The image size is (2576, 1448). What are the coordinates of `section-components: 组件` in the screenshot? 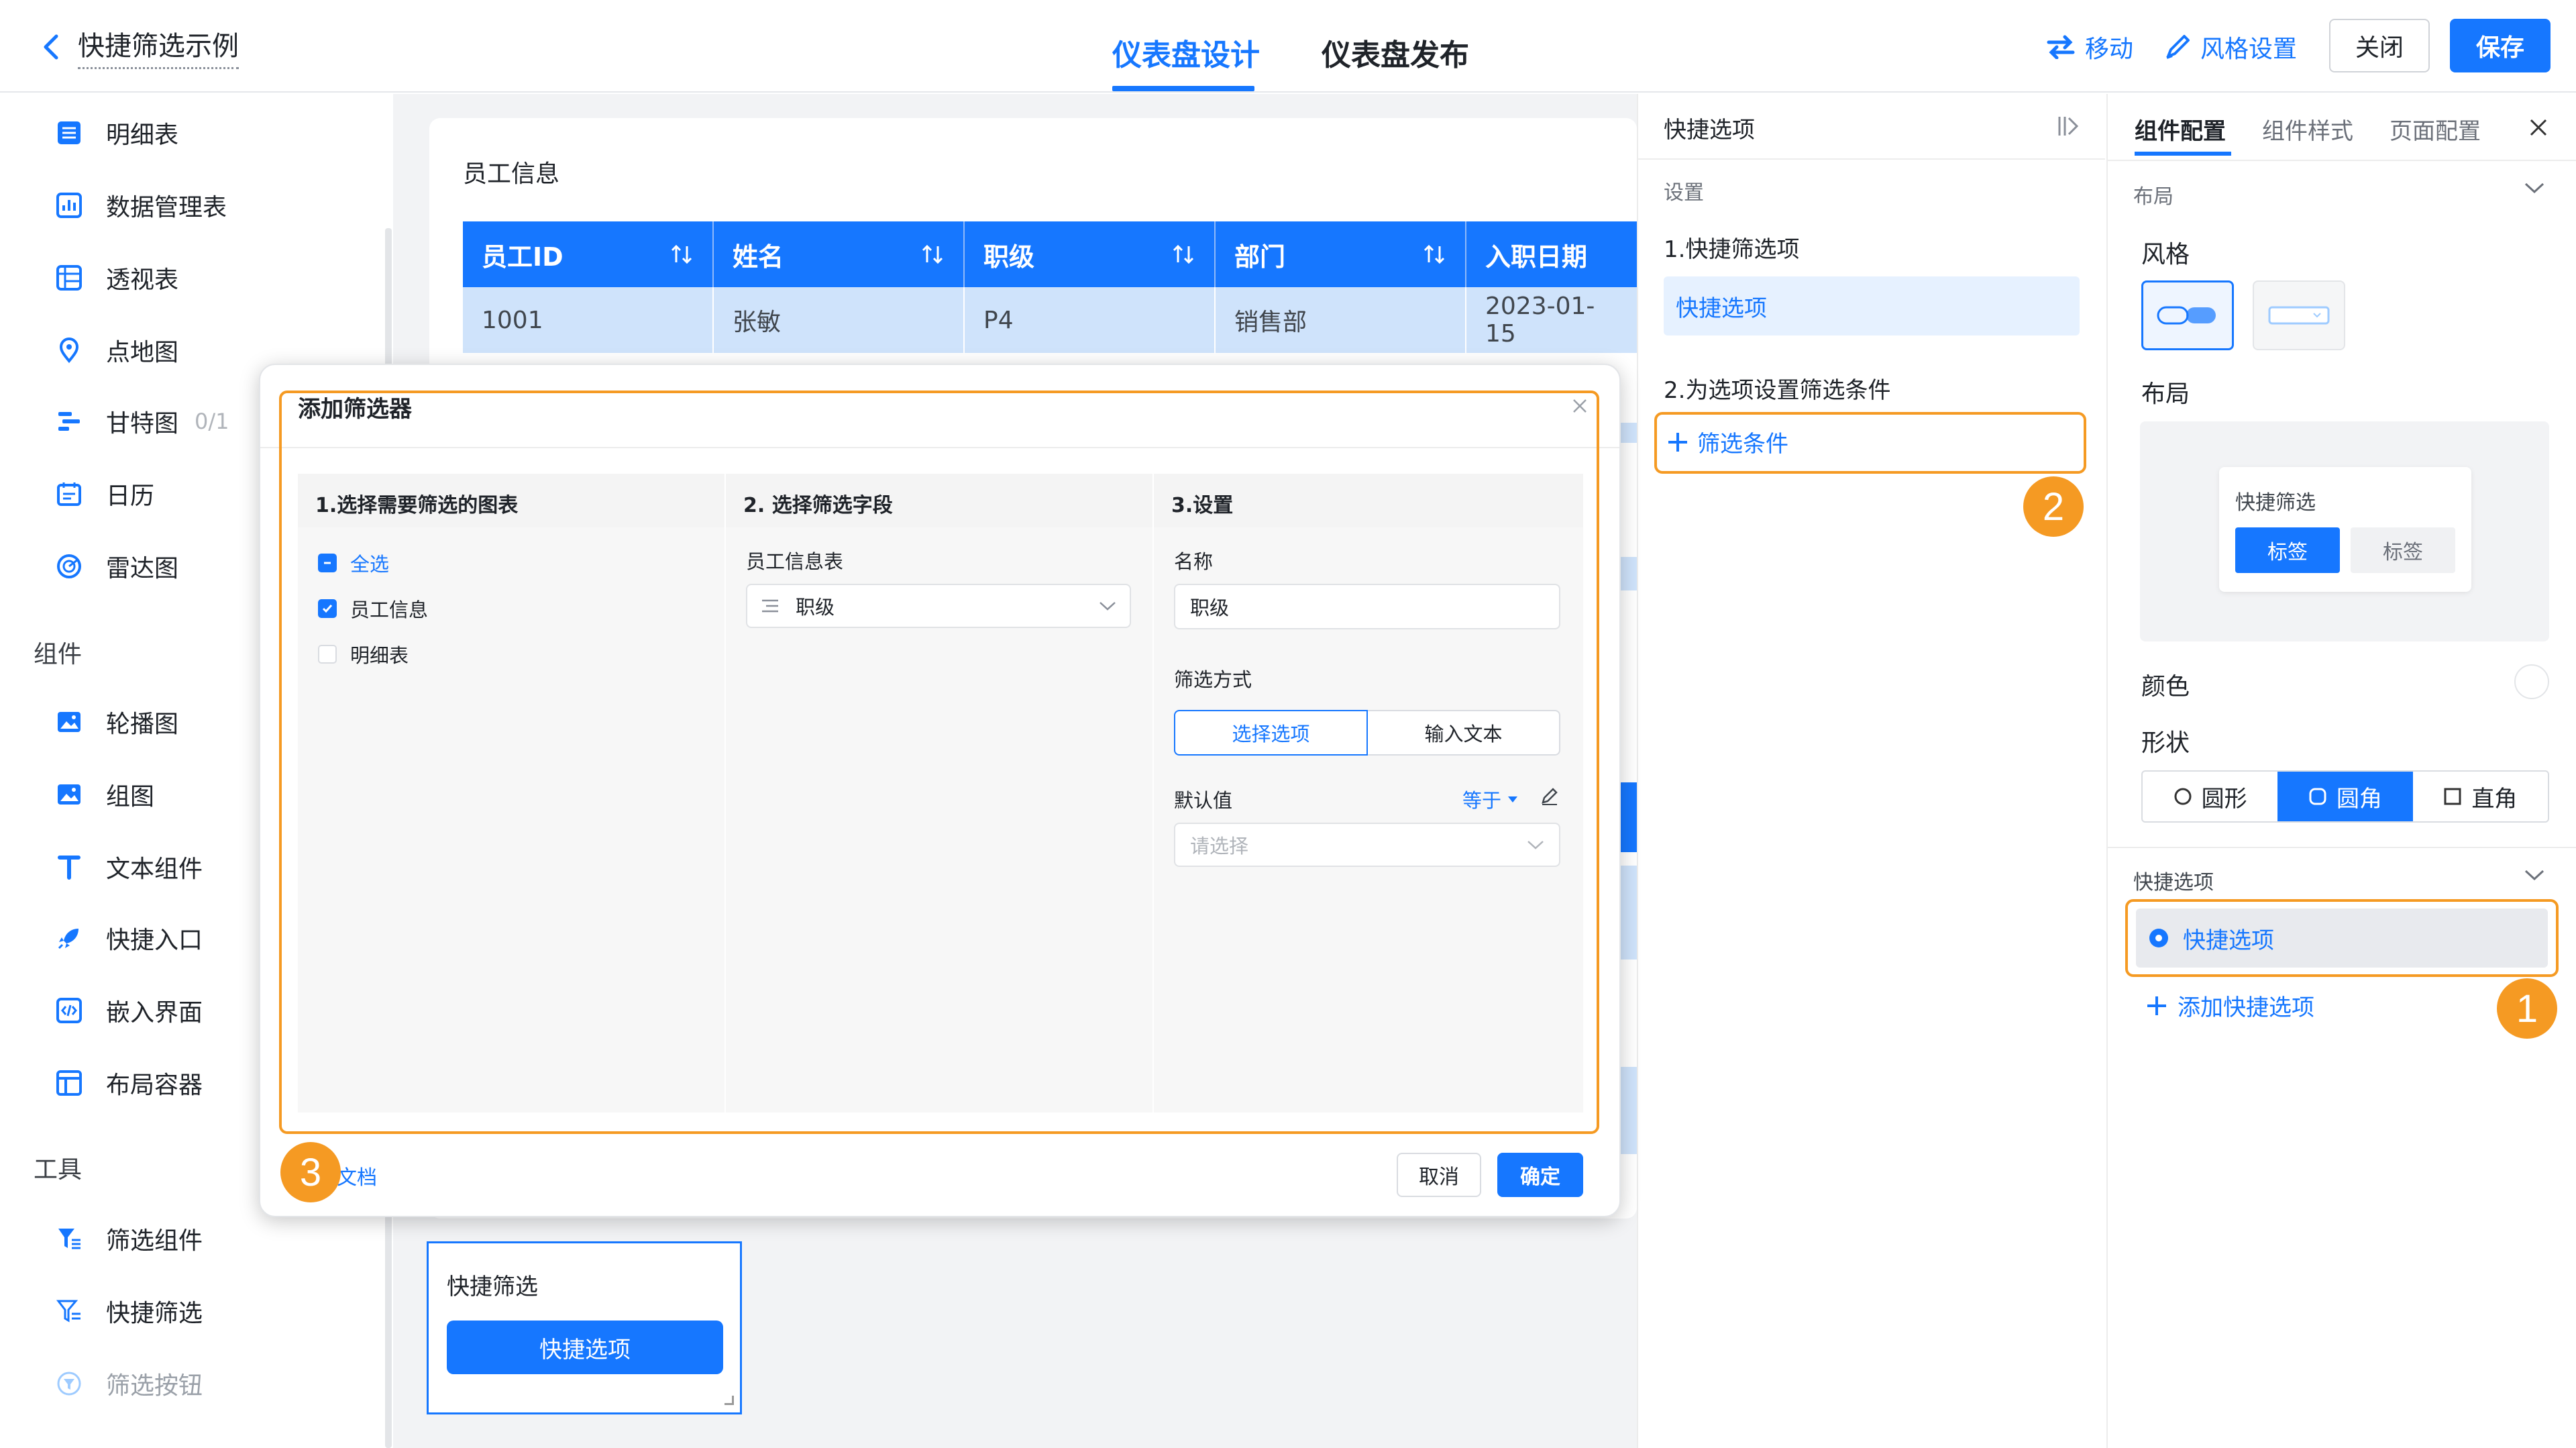 It's located at (58, 654).